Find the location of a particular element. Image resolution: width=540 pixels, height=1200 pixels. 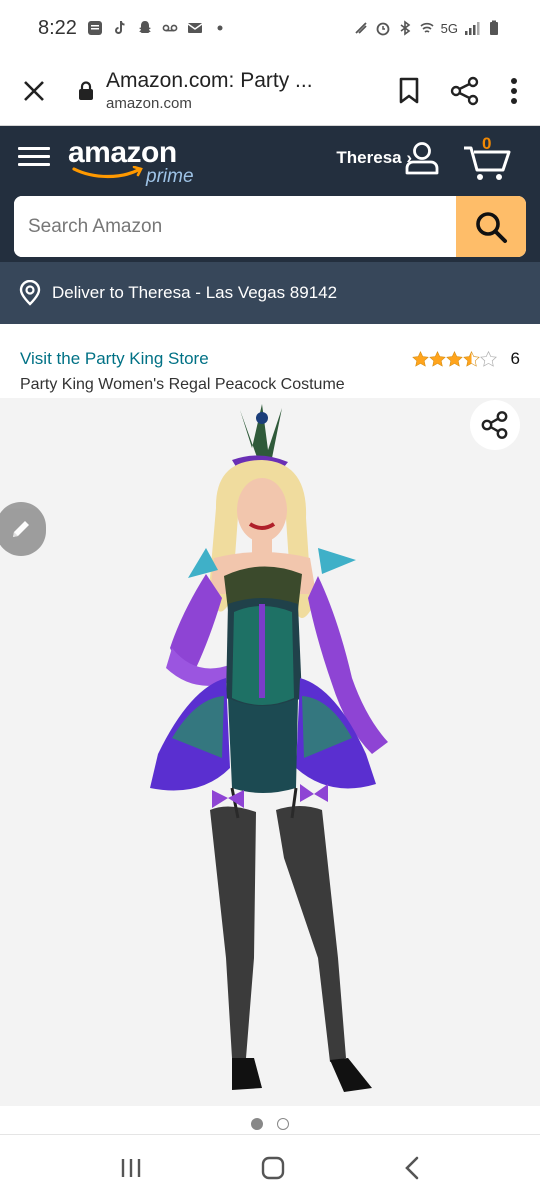

network-label: 5G is located at coordinates (449, 28).